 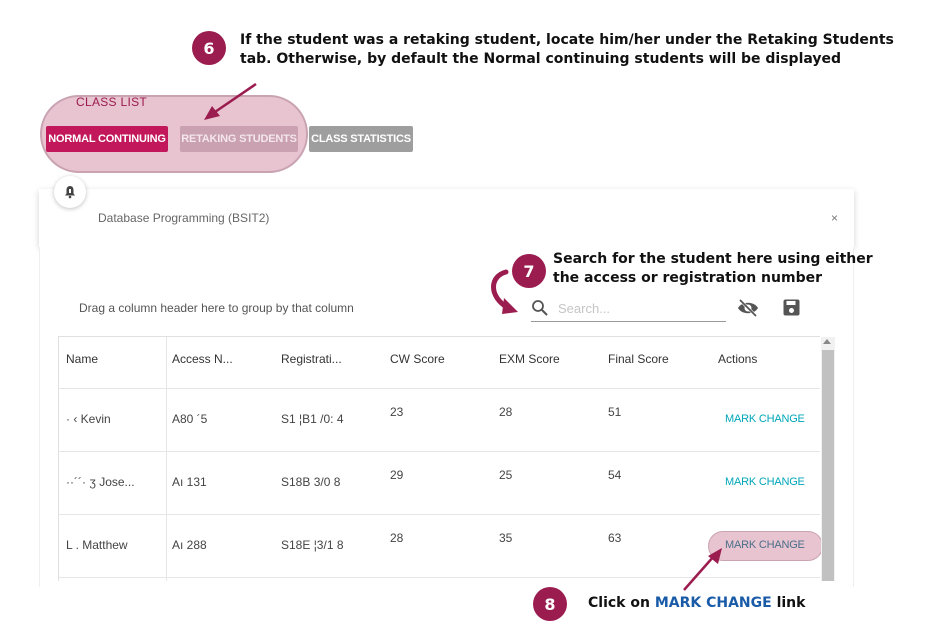 What do you see at coordinates (827, 341) in the screenshot?
I see `scroll-up-icon` at bounding box center [827, 341].